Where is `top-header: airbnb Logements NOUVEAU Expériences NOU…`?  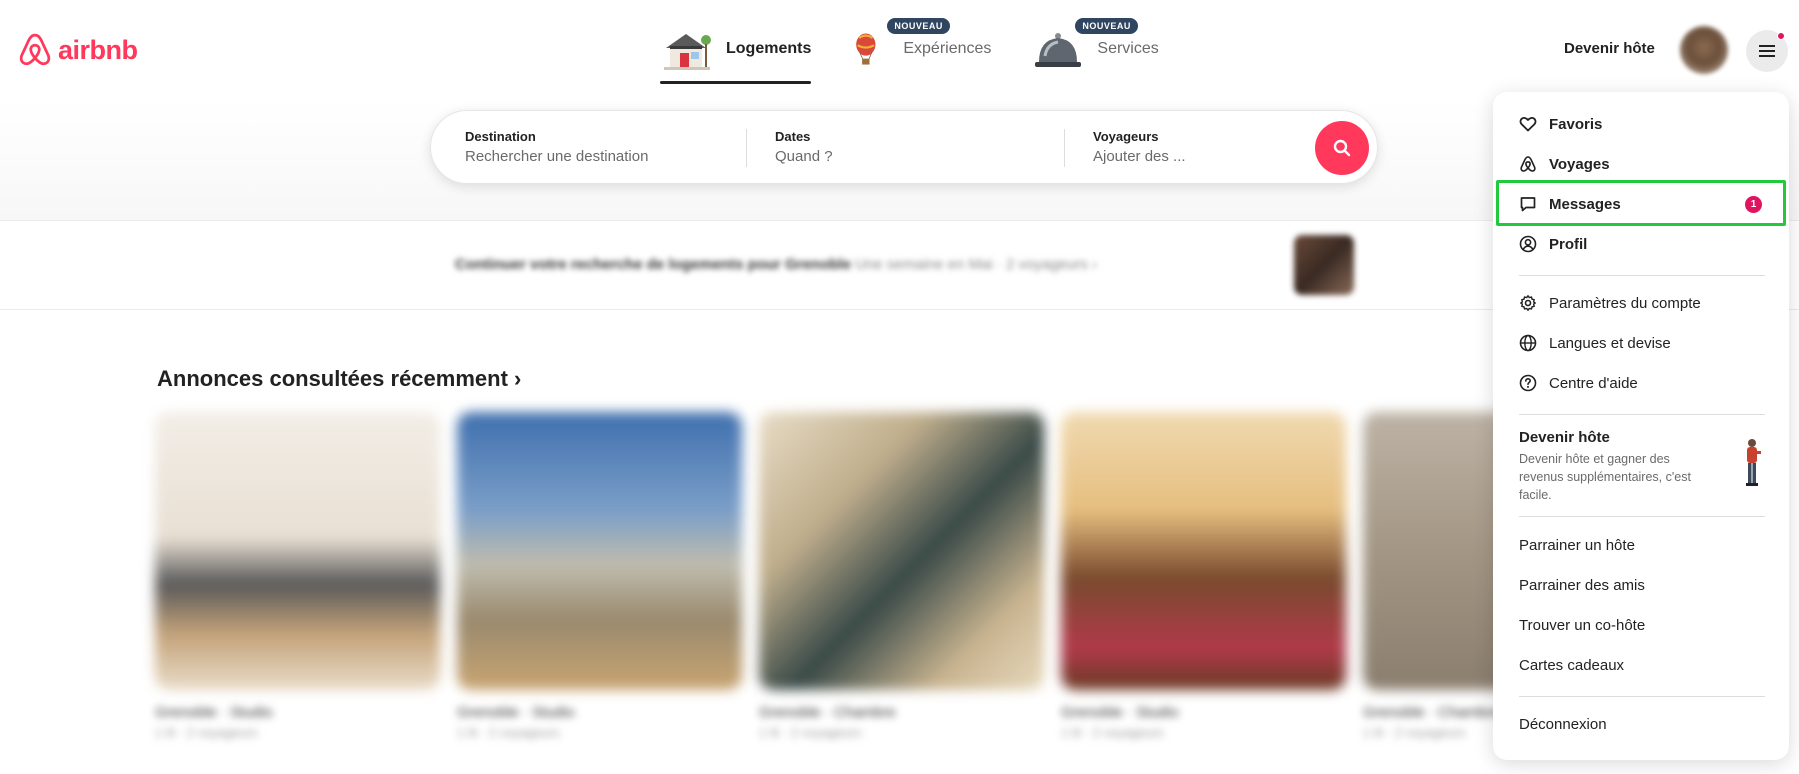 top-header: airbnb Logements NOUVEAU Expériences NOU… is located at coordinates (899, 50).